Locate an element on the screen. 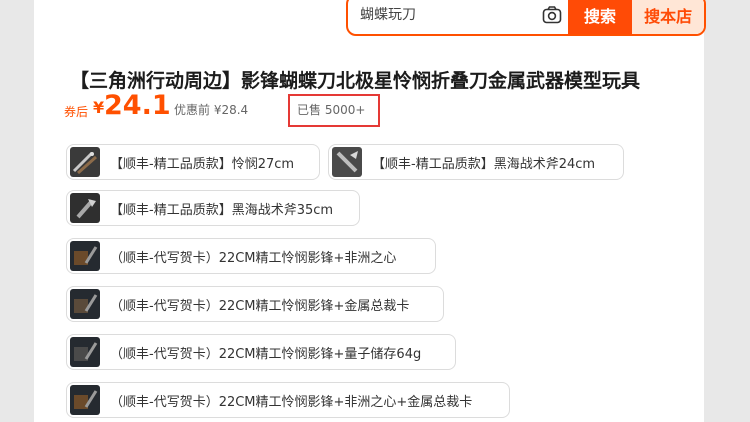  sku-option: （顺丰-代写贺卡）22CM精工怜悯影锋+金属总裁卡 is located at coordinates (255, 304).